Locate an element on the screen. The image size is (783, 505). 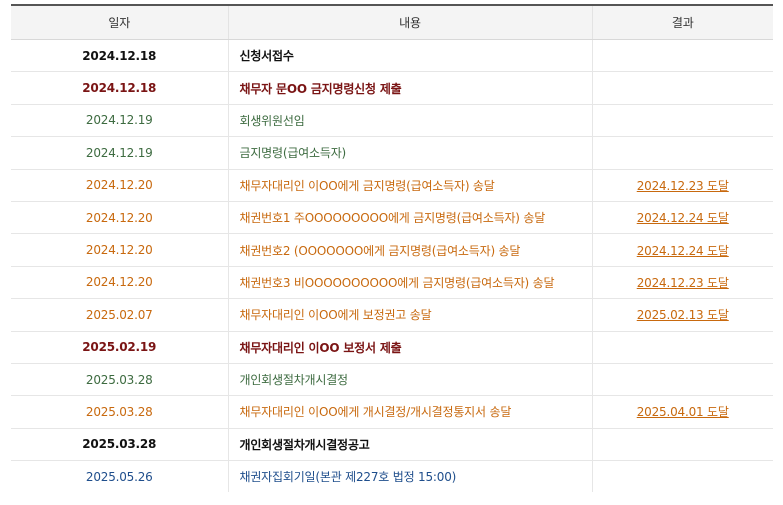
row-content: 채무자 문OO 금지명령신청 제출 is located at coordinates (410, 88).